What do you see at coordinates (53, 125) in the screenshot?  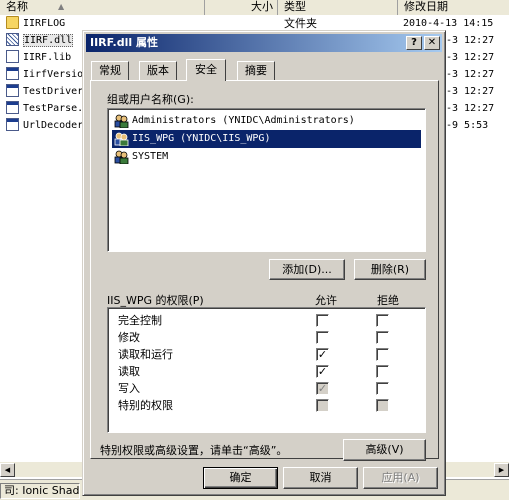 I see `file-name: UrlDecoder` at bounding box center [53, 125].